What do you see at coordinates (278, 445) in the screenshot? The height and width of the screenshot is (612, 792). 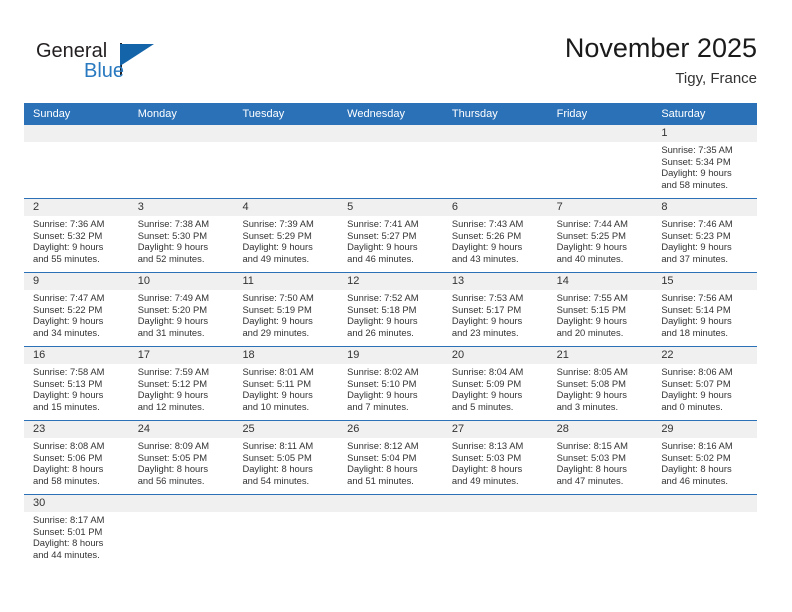 I see `day-detail-line: Sunrise: 8:11 AM` at bounding box center [278, 445].